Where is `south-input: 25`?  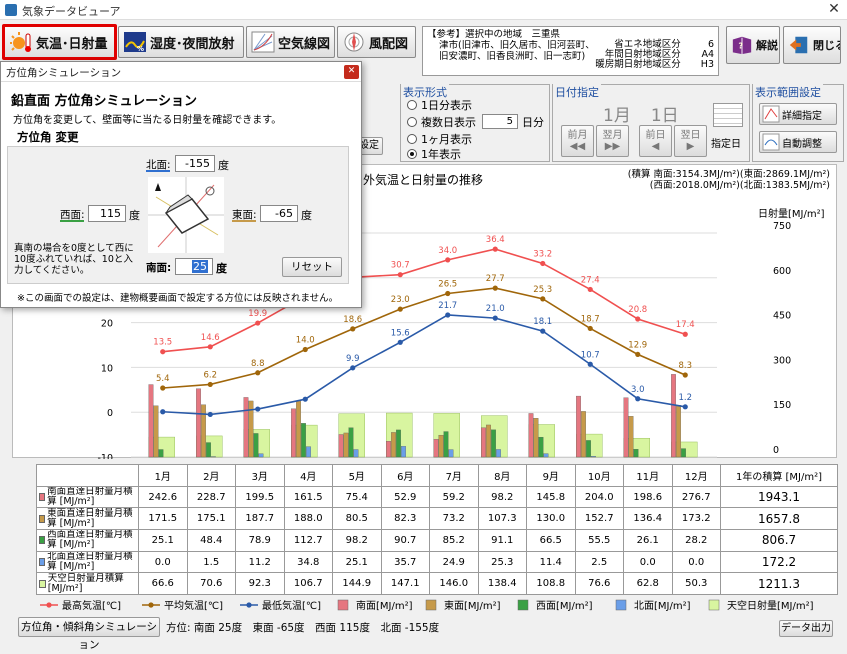
south-input: 25 is located at coordinates (194, 266).